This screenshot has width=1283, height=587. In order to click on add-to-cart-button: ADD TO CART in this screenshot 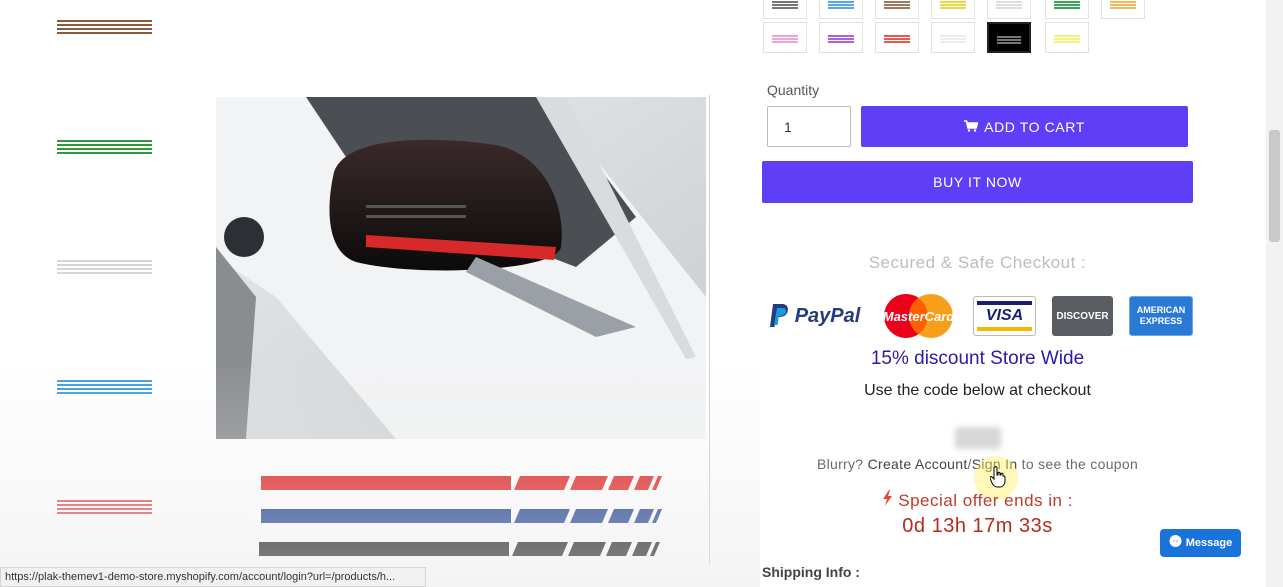, I will do `click(1024, 126)`.